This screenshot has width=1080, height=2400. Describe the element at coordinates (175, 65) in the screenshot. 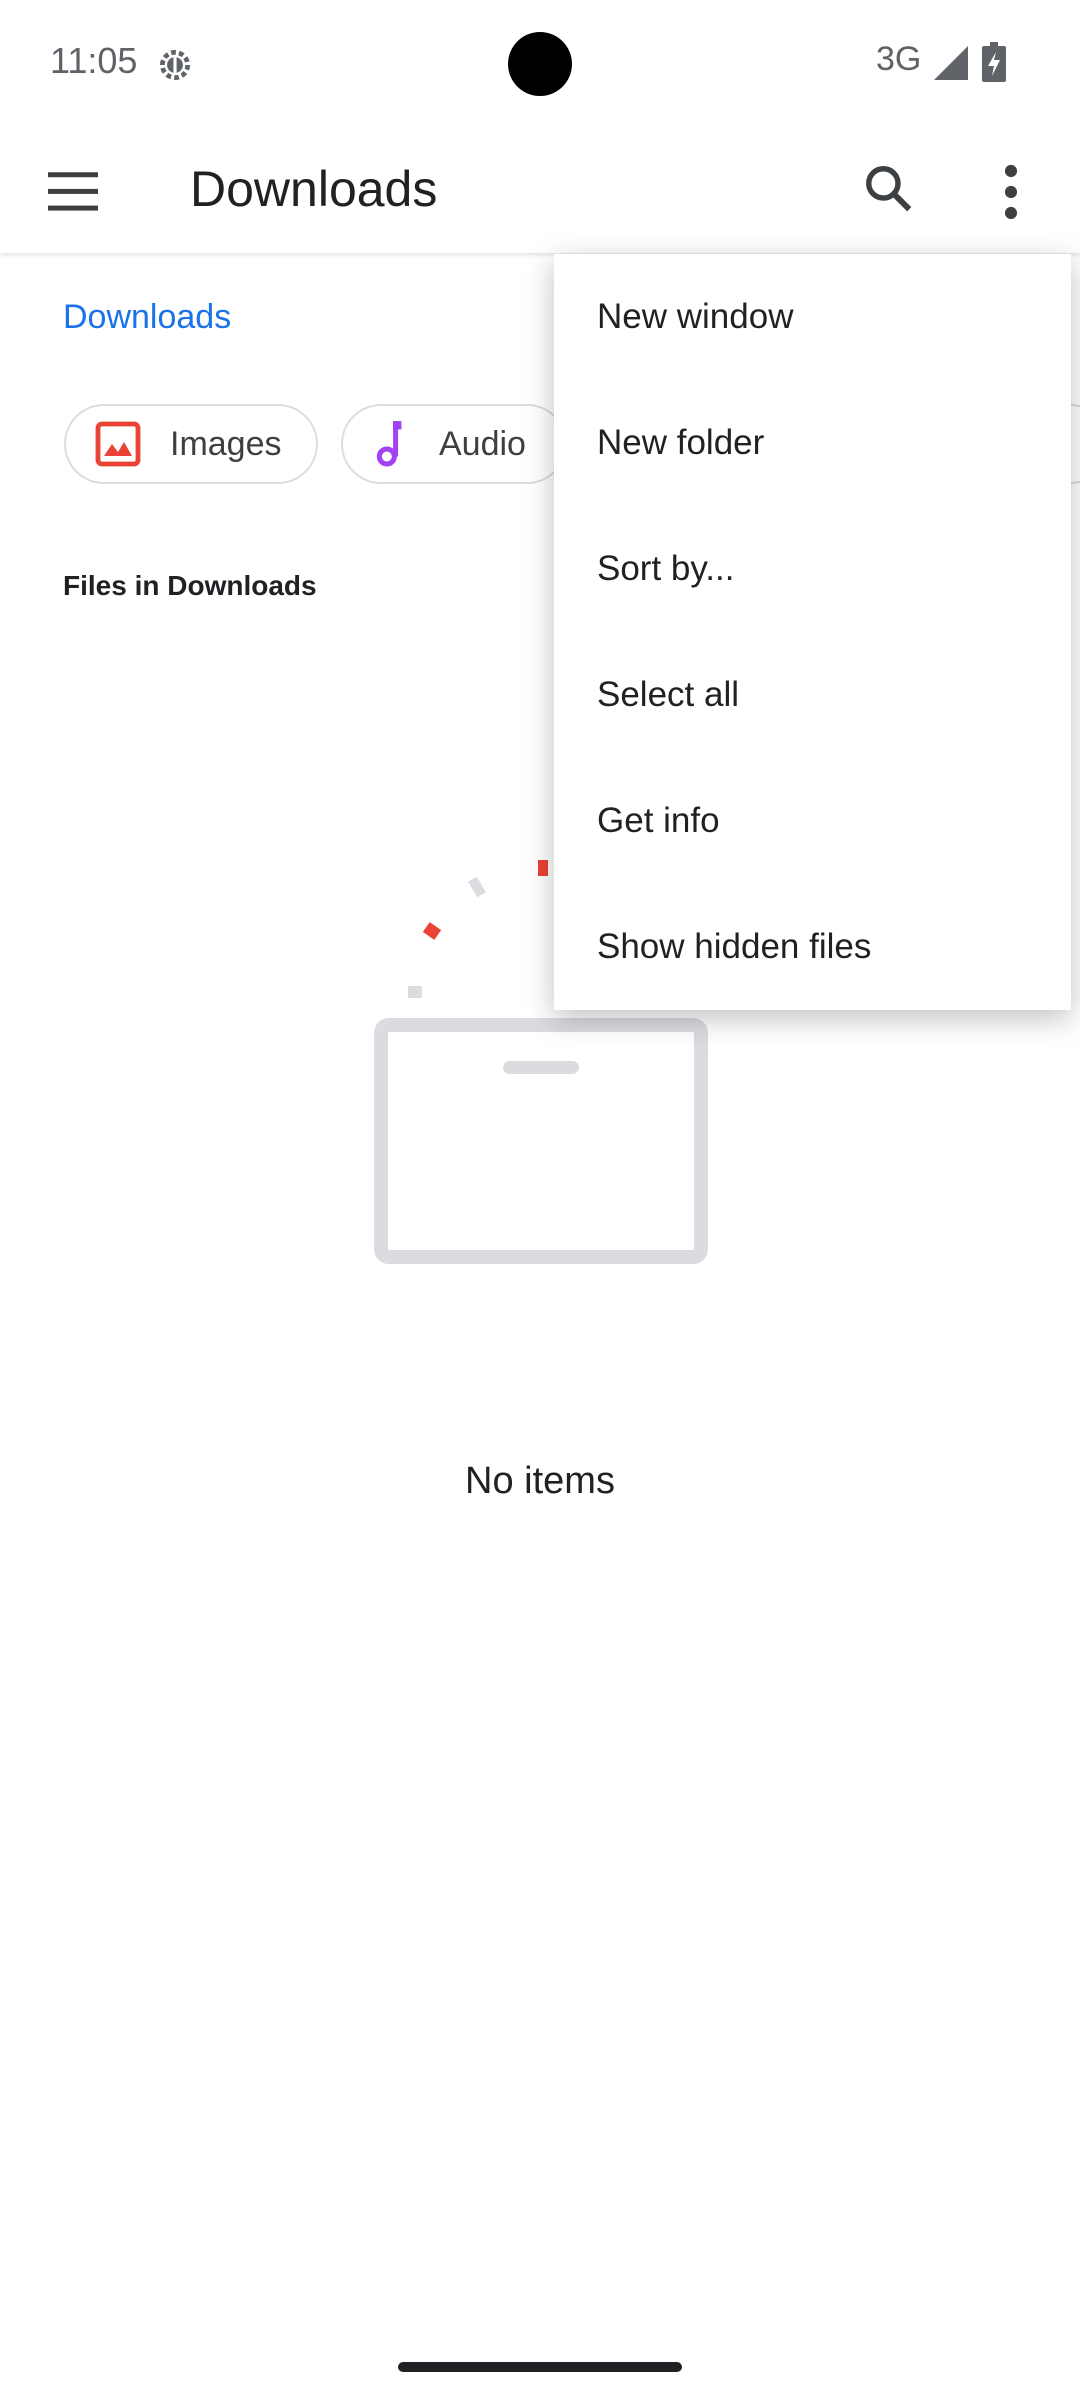

I see `settings-gear-icon` at that location.